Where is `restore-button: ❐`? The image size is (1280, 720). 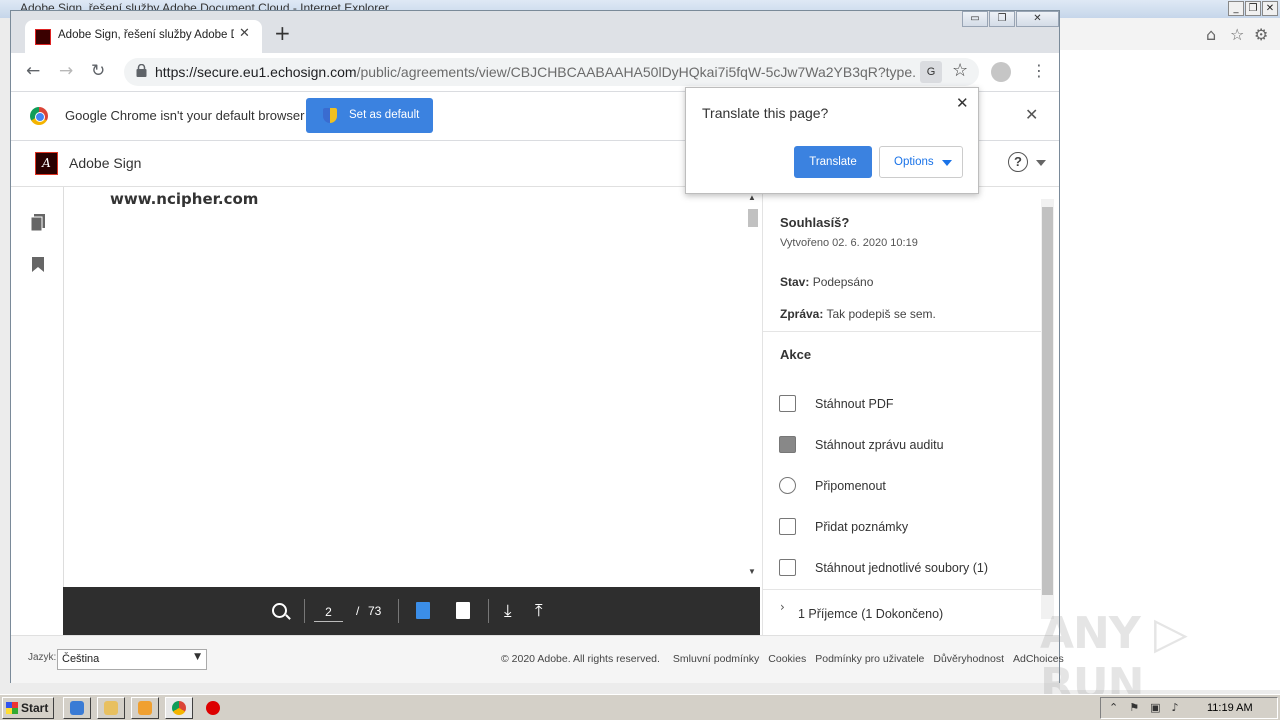
restore-button: ❐ is located at coordinates (1002, 19).